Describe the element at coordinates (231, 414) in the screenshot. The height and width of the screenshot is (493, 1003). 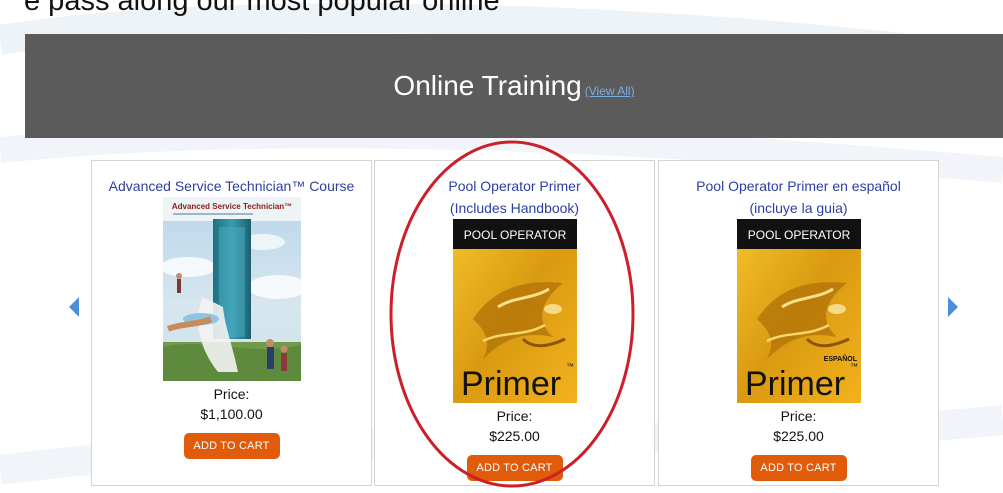
I see `price-value: $1,100.00` at that location.